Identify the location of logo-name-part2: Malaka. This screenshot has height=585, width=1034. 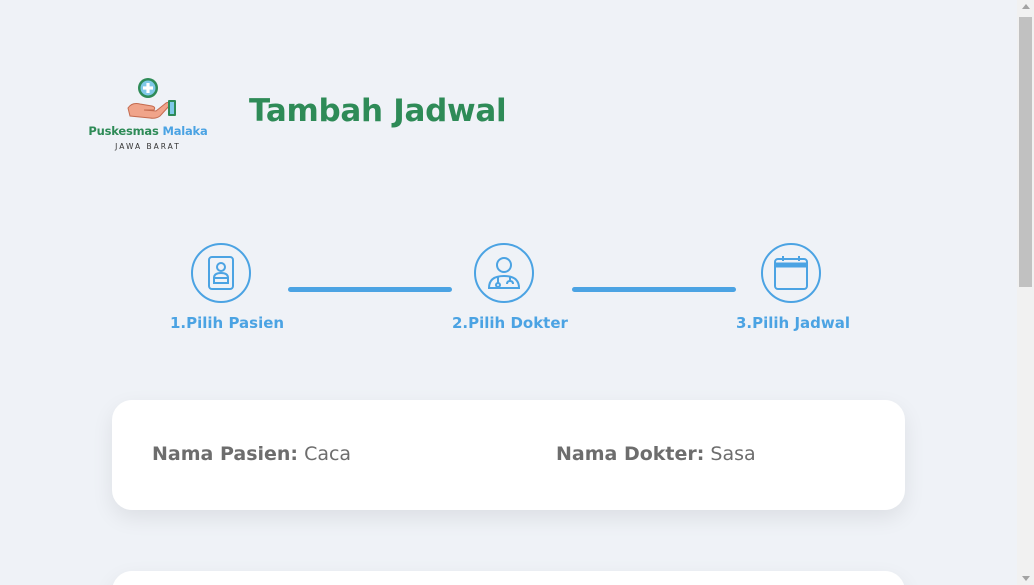
(185, 131).